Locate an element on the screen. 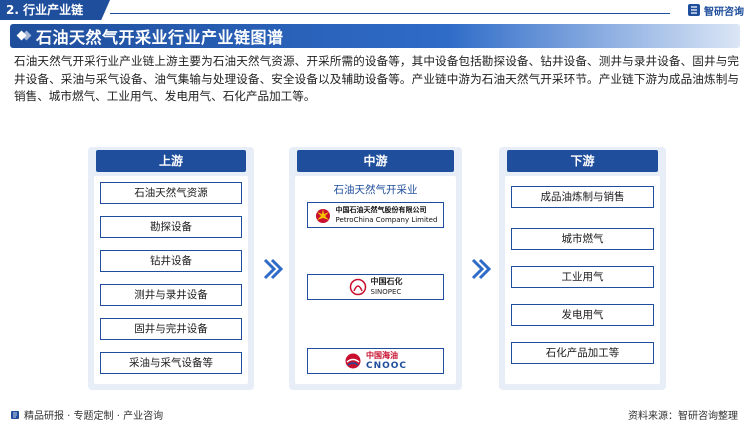  brand-name: 智研咨询 is located at coordinates (724, 12).